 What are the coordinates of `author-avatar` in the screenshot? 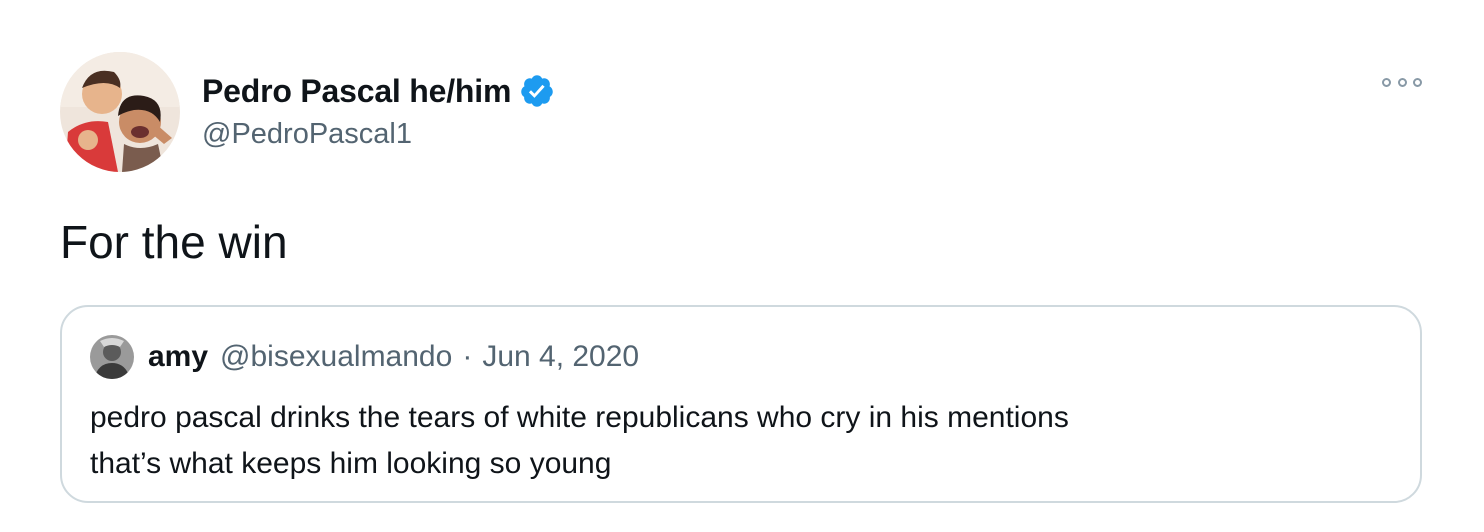 It's located at (120, 112).